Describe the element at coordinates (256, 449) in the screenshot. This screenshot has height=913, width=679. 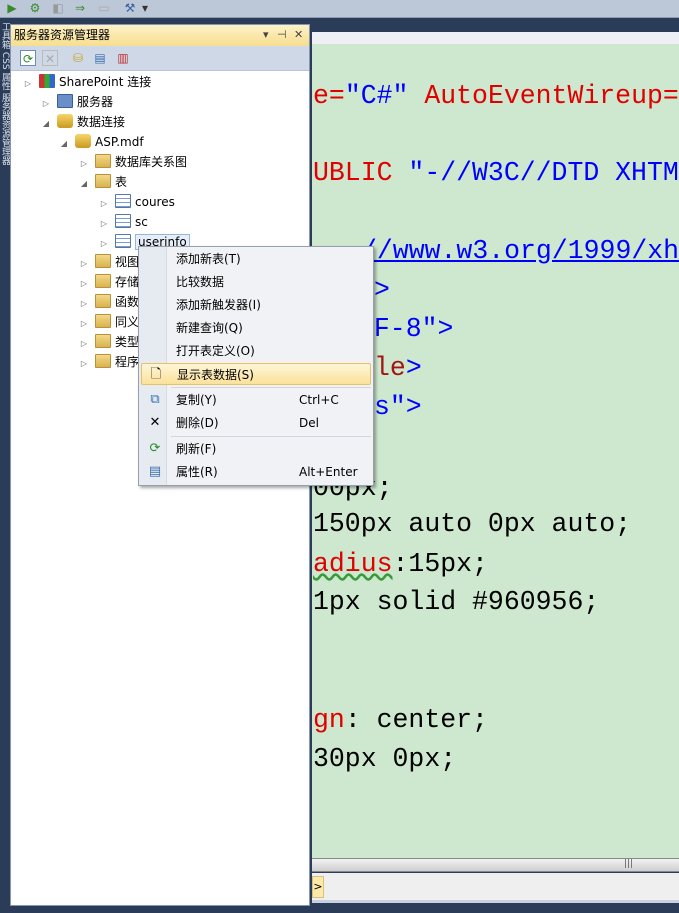
I see `menu-item: ⟳ 刷新(F)` at that location.